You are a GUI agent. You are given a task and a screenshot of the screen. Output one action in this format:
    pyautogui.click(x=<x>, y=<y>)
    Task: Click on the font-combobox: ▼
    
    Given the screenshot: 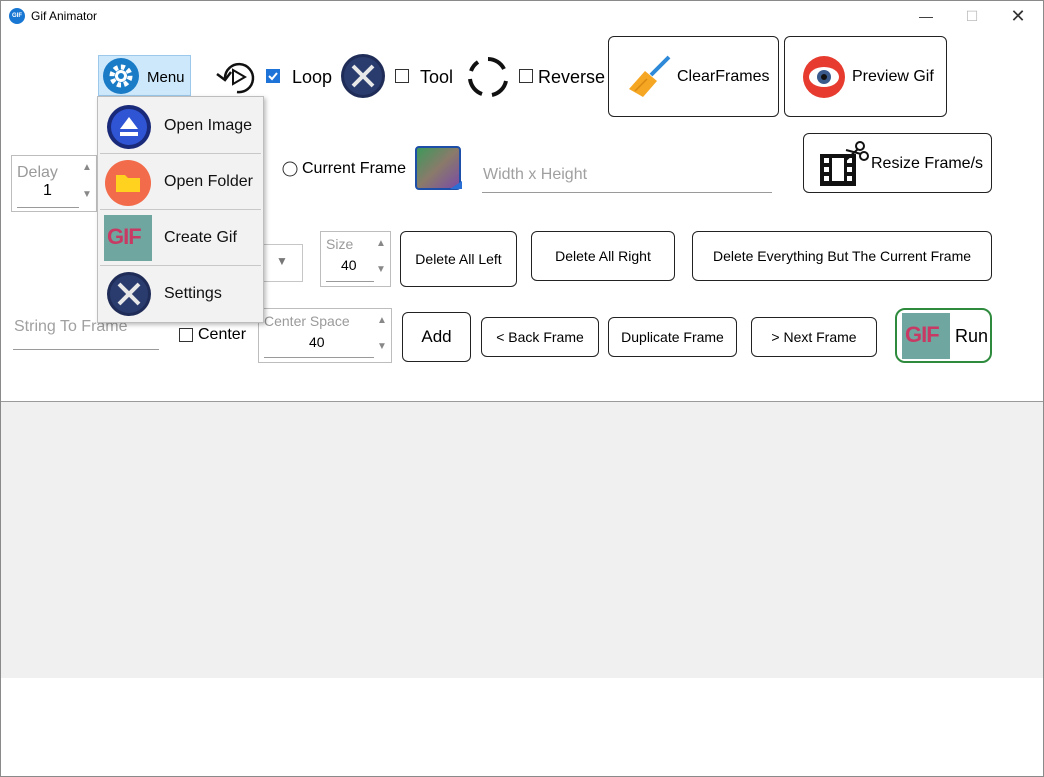 What is the action you would take?
    pyautogui.click(x=282, y=263)
    